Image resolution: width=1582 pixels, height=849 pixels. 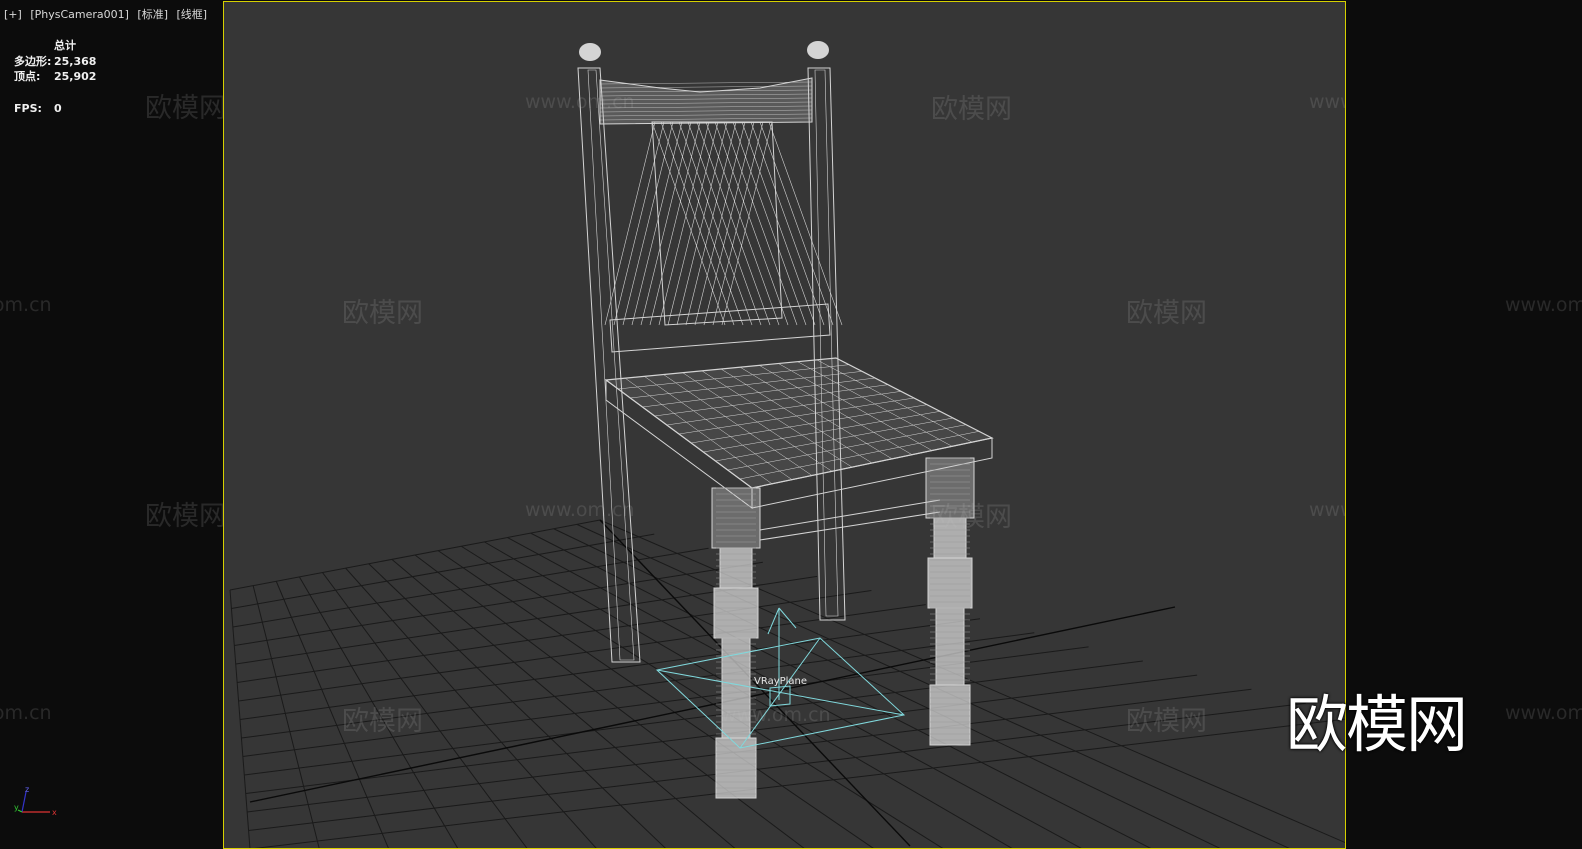 I want to click on polygons-label: 多边形:, so click(x=33, y=61).